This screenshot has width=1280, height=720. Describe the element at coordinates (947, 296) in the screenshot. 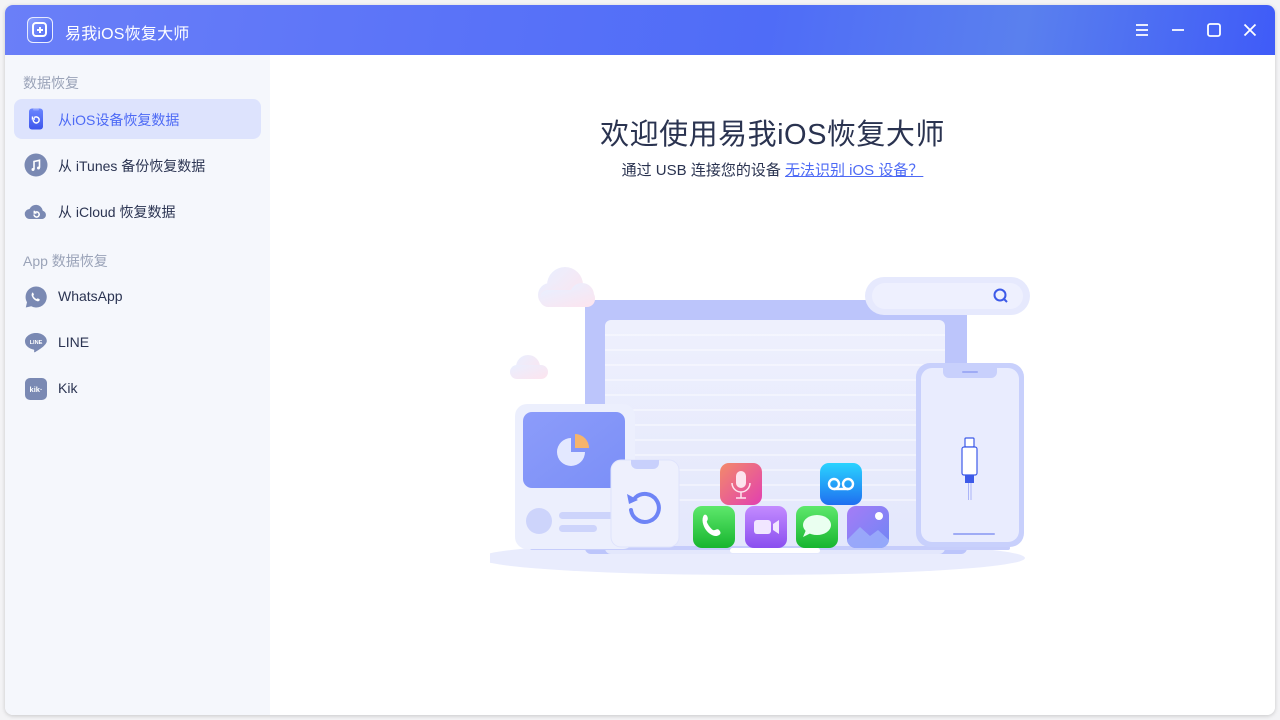

I see `search-bar-graphic` at that location.